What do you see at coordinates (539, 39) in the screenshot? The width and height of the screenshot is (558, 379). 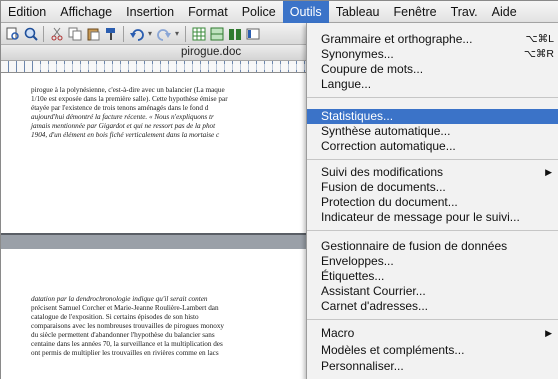 I see `shortcut-label: ⌥⌘L` at bounding box center [539, 39].